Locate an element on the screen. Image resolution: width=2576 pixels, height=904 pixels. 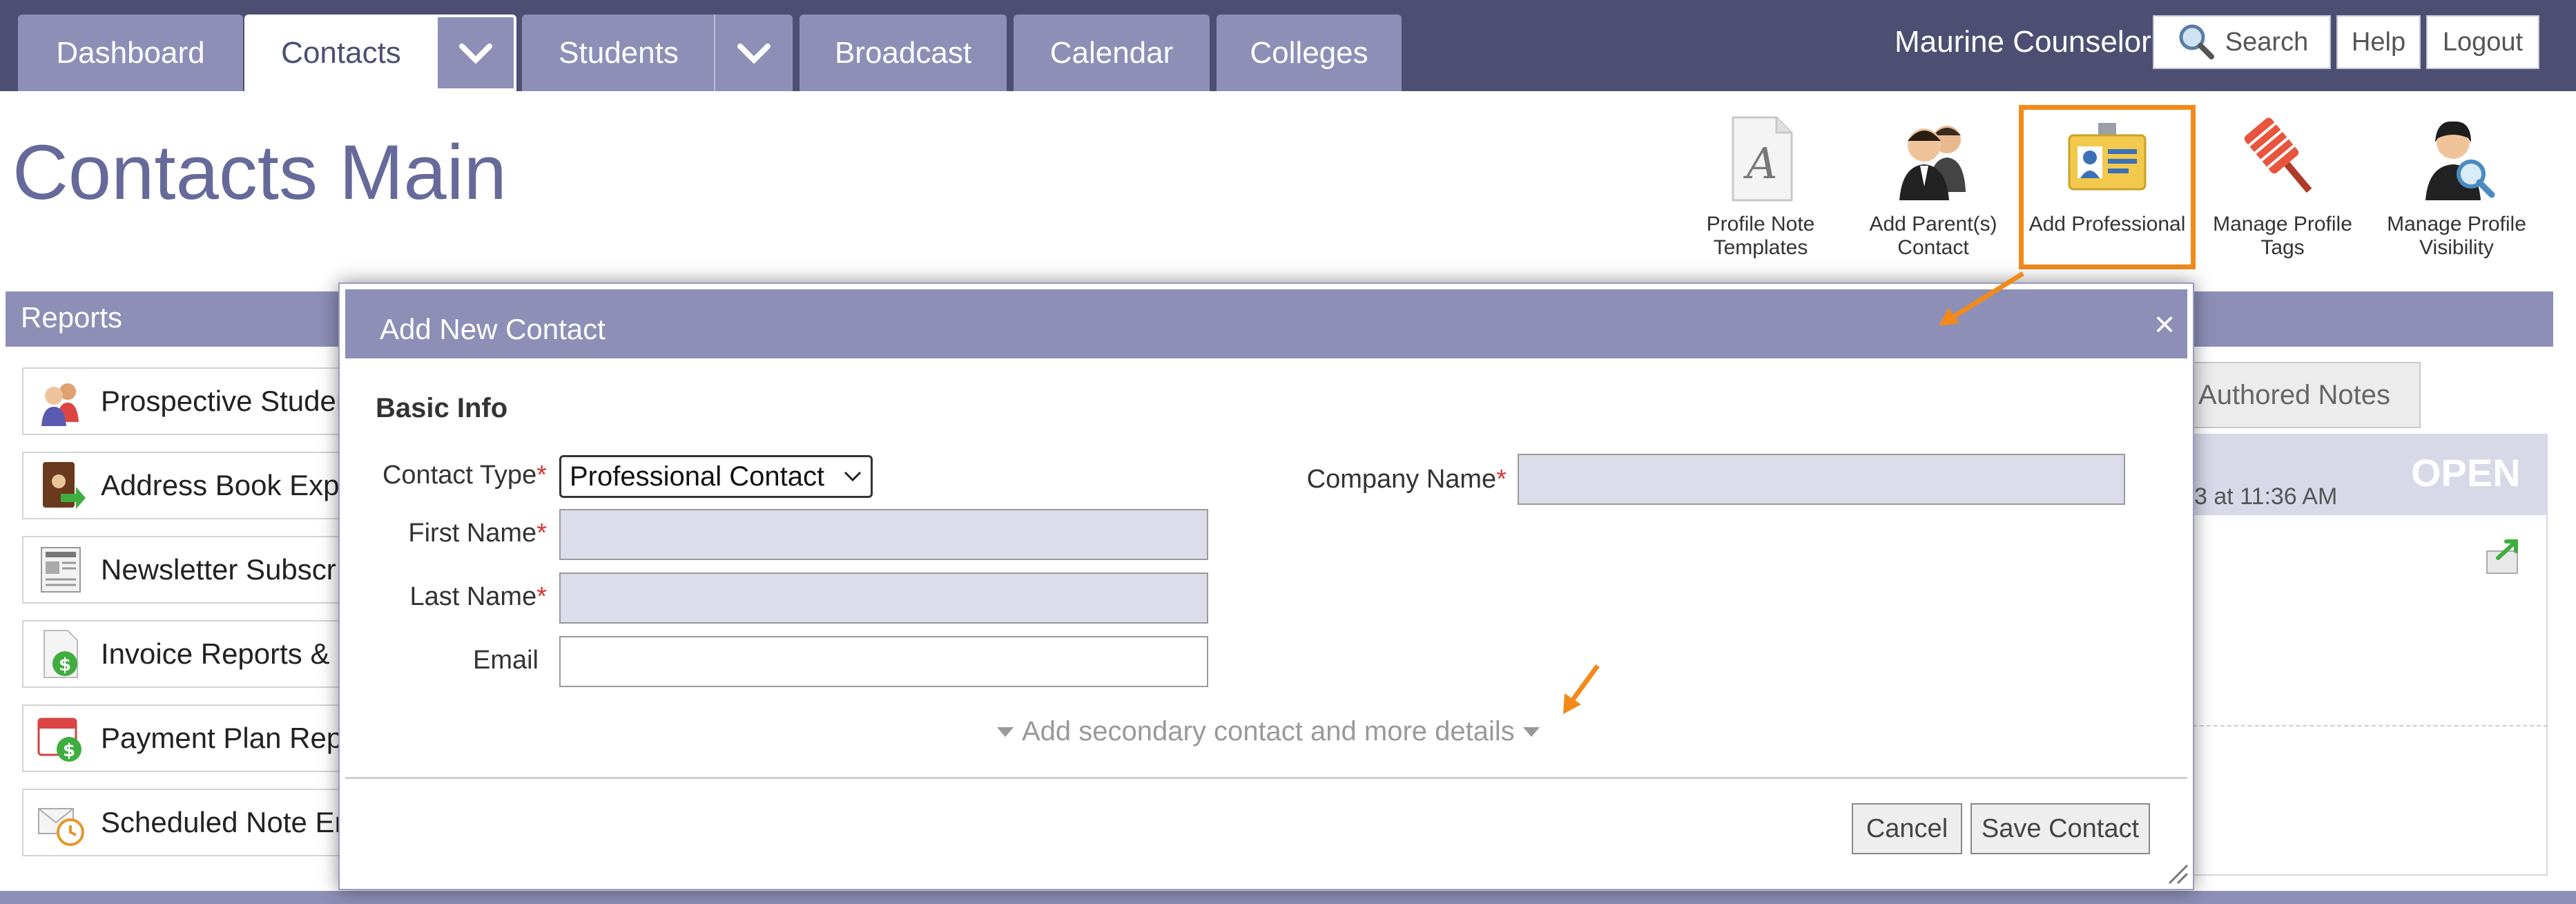
dialog-footer-divider is located at coordinates (1266, 778).